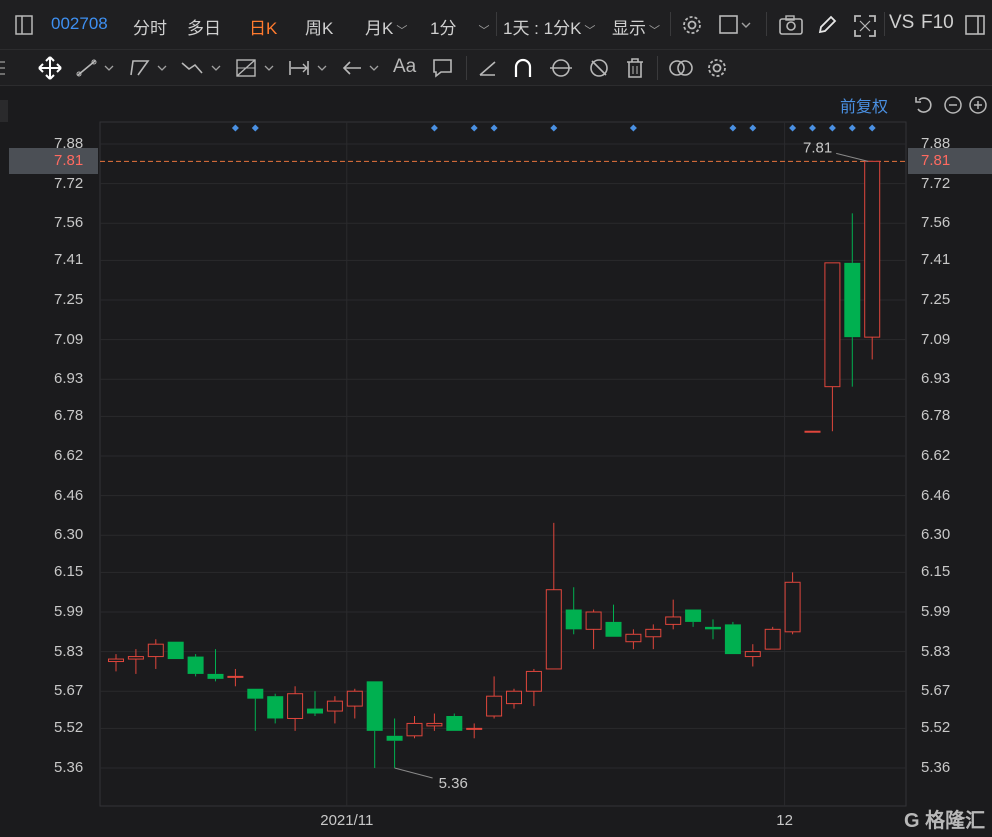 The width and height of the screenshot is (992, 837). What do you see at coordinates (936, 260) in the screenshot?
I see `y-tick-label-right: 7.41` at bounding box center [936, 260].